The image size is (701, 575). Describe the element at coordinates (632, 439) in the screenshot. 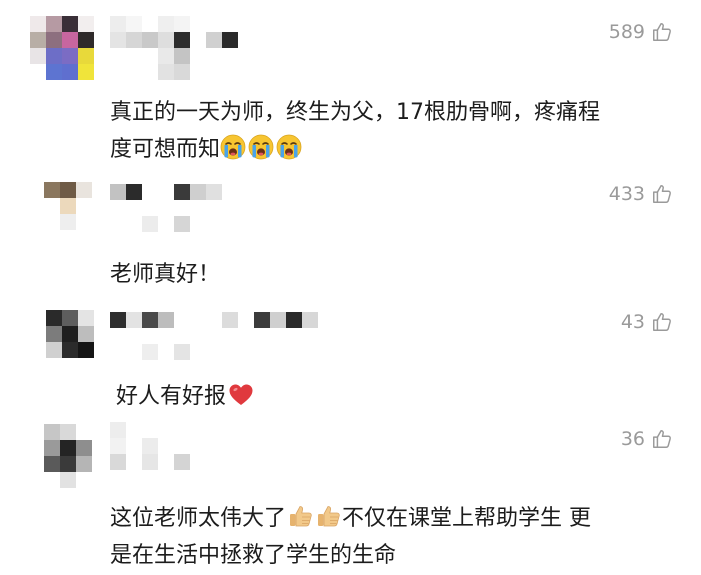

I see `like-count: 36` at that location.